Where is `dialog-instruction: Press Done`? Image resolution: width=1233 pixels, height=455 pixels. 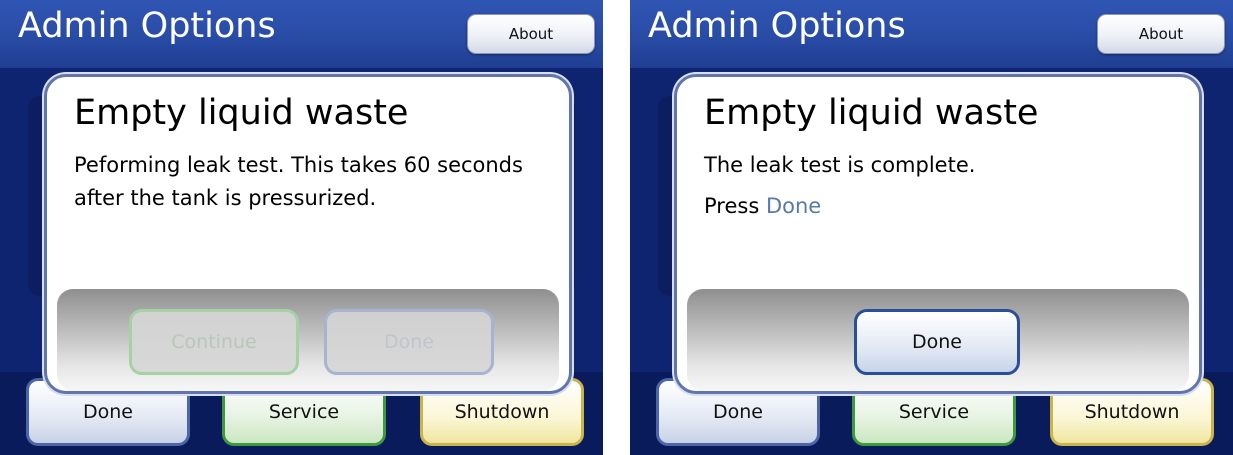
dialog-instruction: Press Done is located at coordinates (762, 206).